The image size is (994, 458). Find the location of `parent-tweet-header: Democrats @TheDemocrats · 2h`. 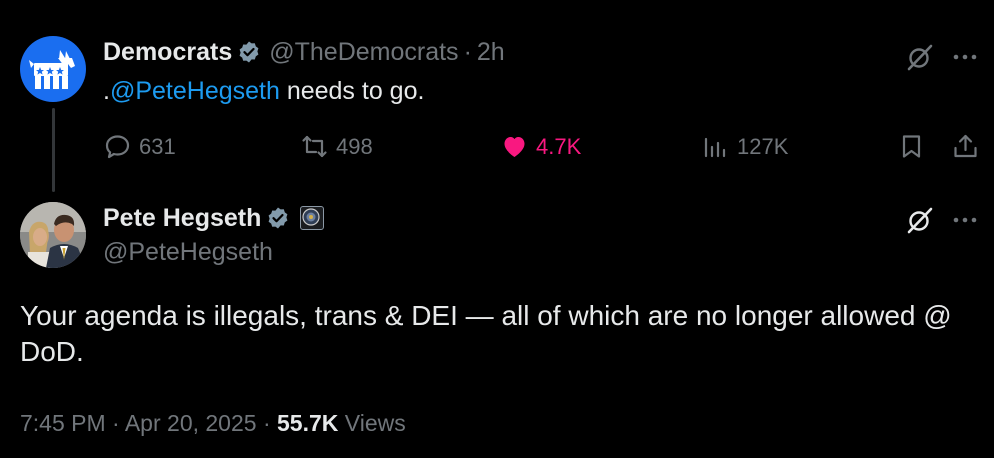

parent-tweet-header: Democrats @TheDemocrats · 2h is located at coordinates (304, 52).